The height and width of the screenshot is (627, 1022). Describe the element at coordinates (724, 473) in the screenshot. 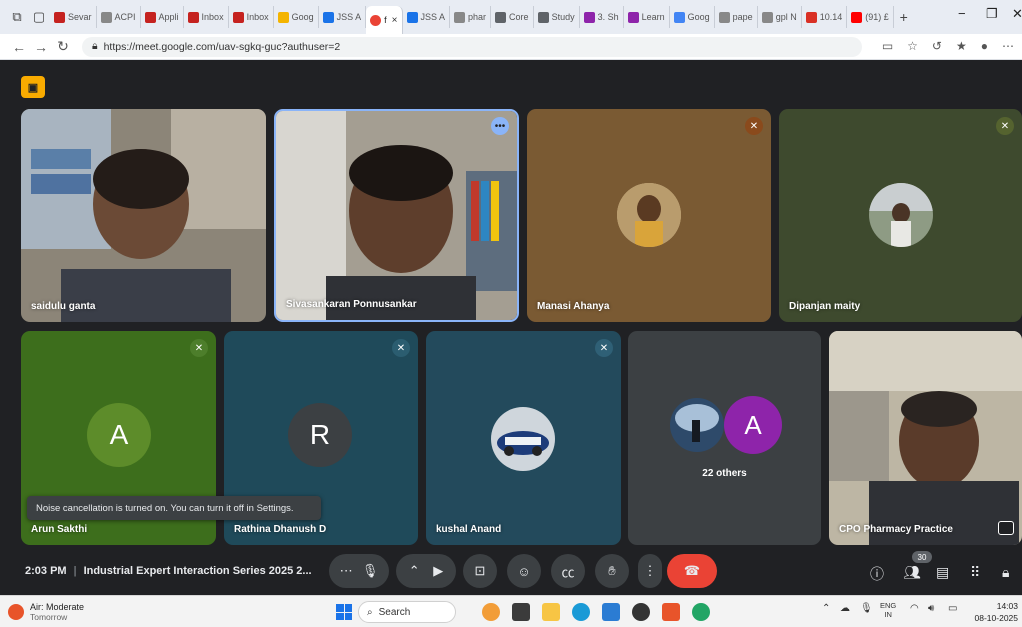

I see `others-count-label: 22 others` at that location.